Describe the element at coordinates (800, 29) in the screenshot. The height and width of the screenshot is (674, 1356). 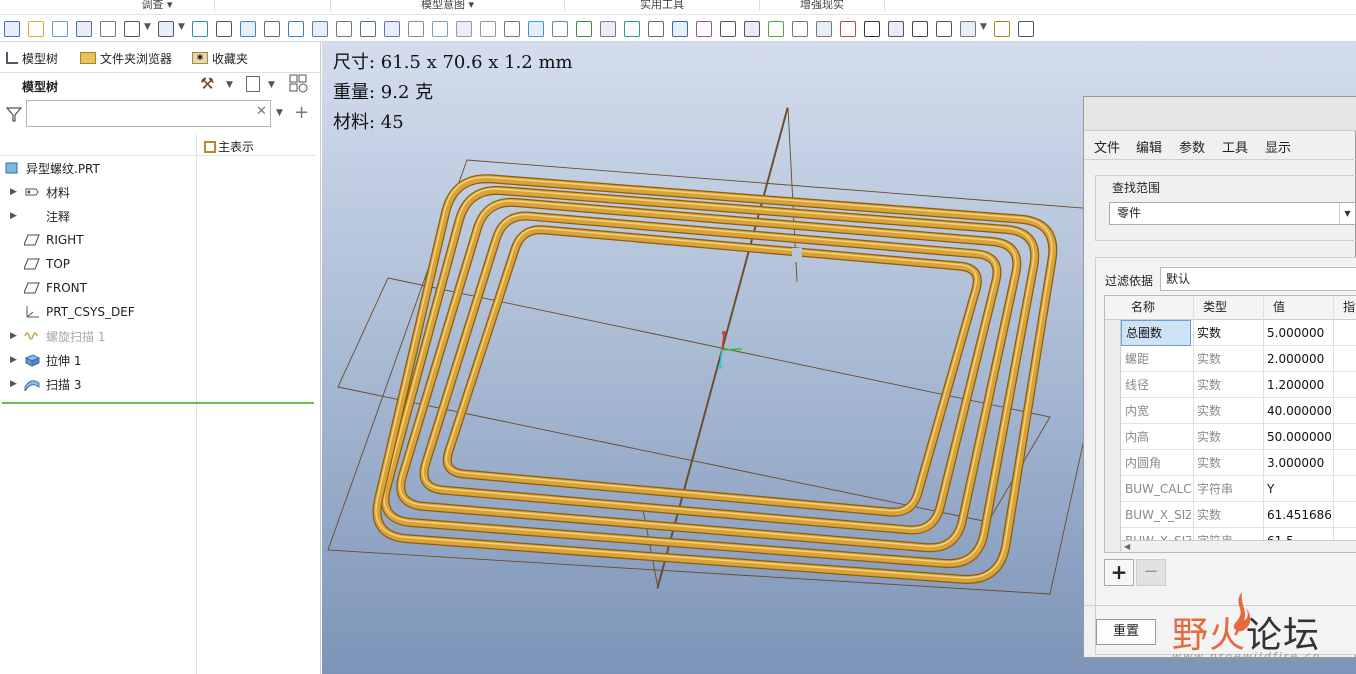
I see `hide-icon` at that location.